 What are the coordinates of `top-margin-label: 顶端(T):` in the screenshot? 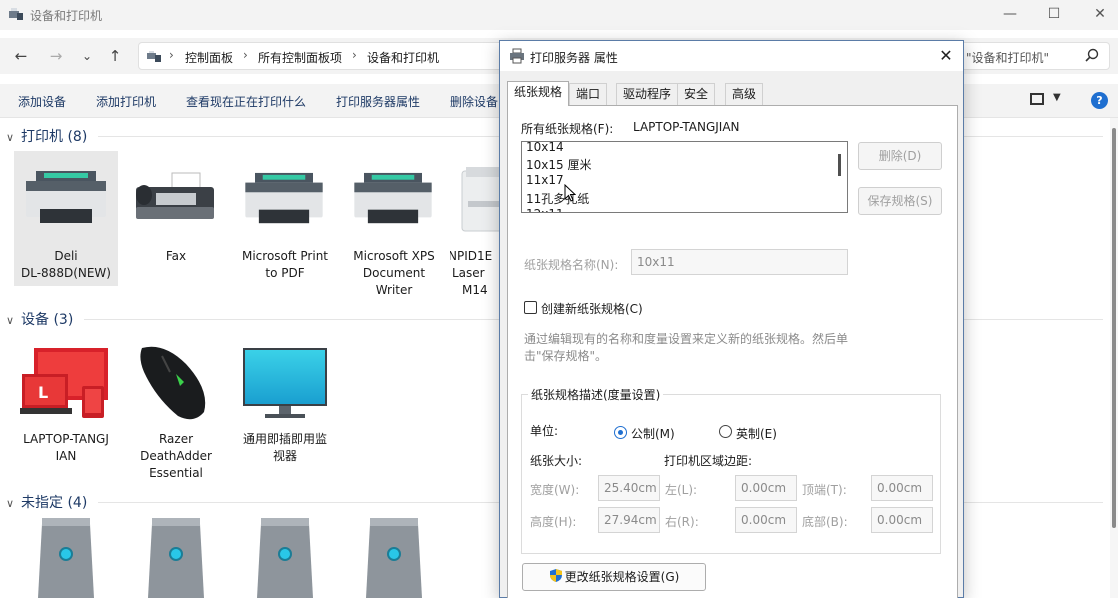 It's located at (824, 490).